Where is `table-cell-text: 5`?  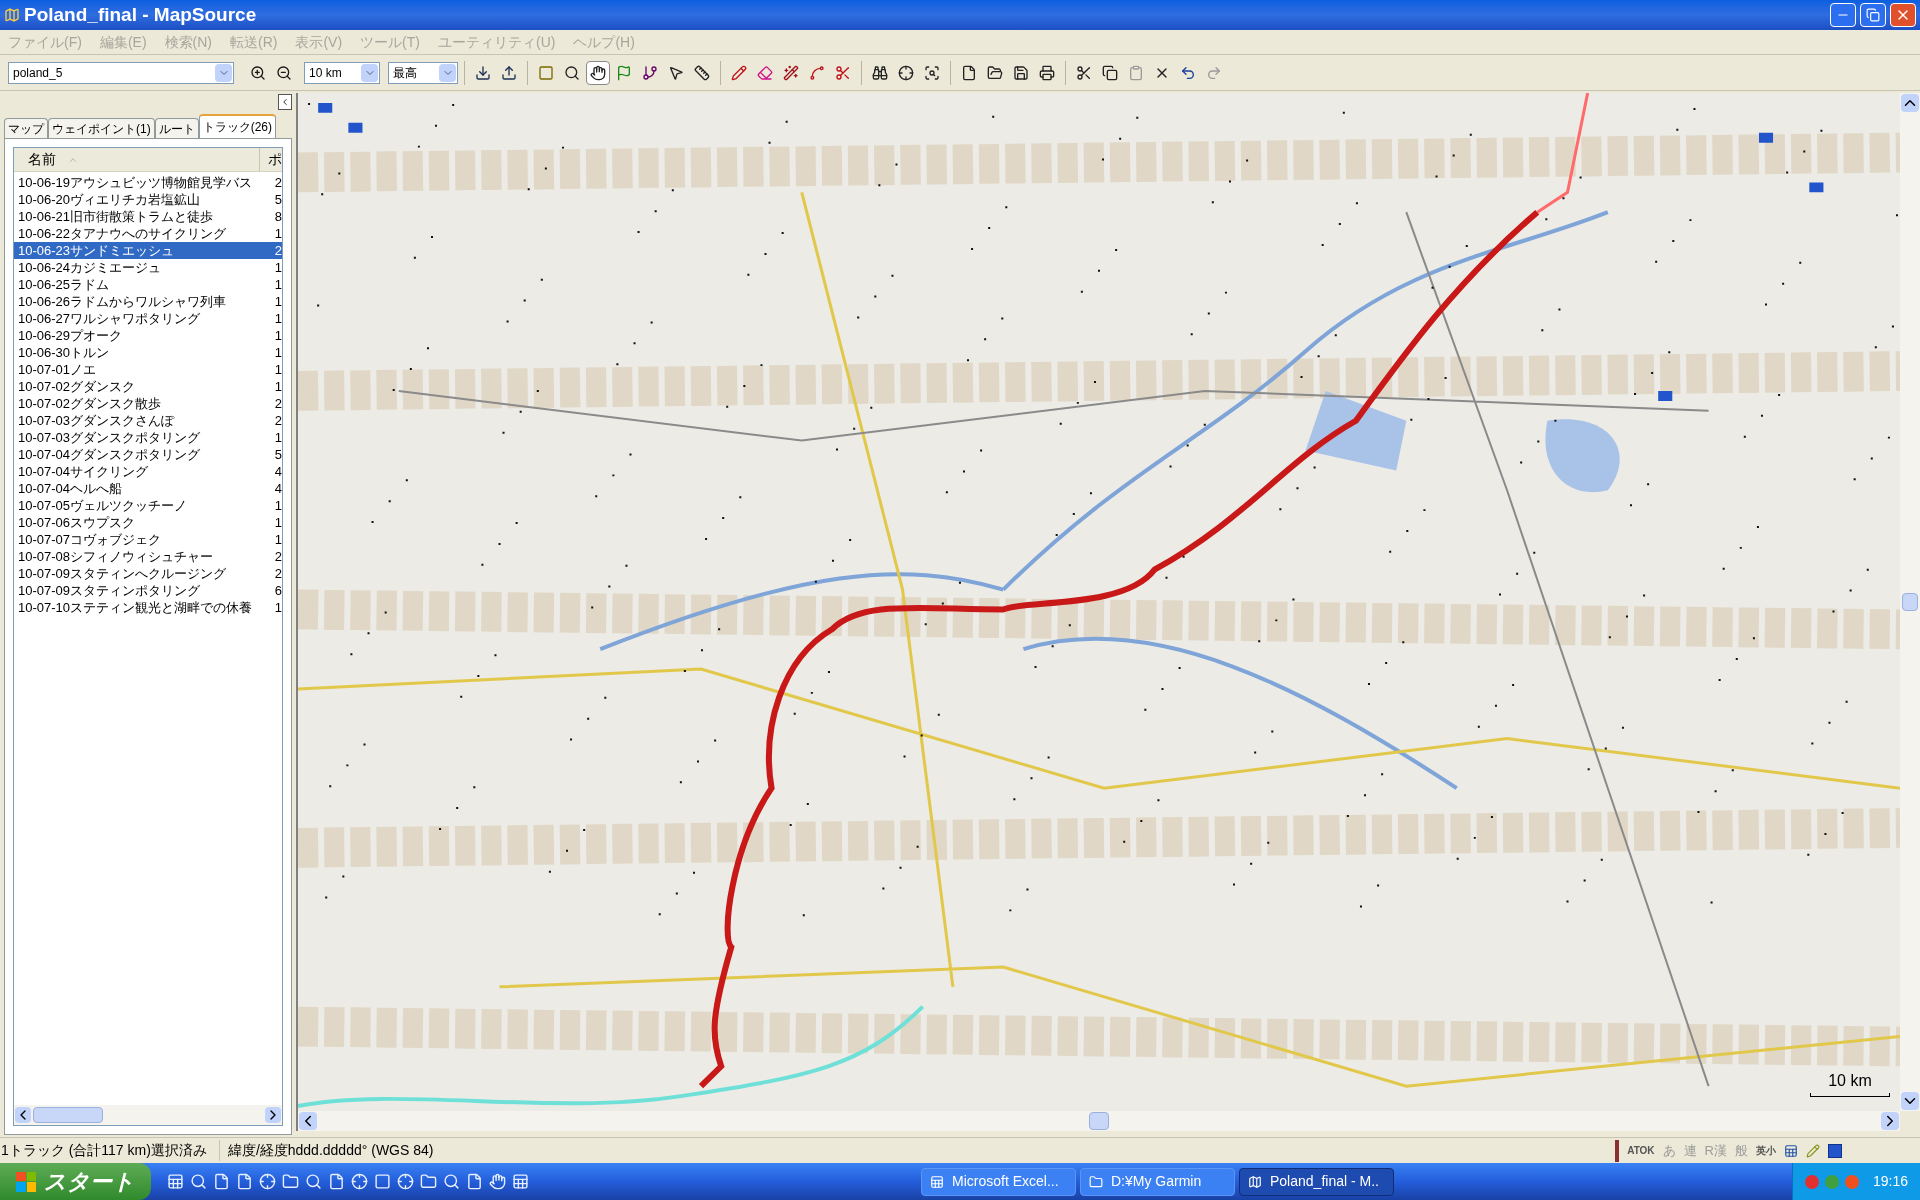
table-cell-text: 5 is located at coordinates (277, 199).